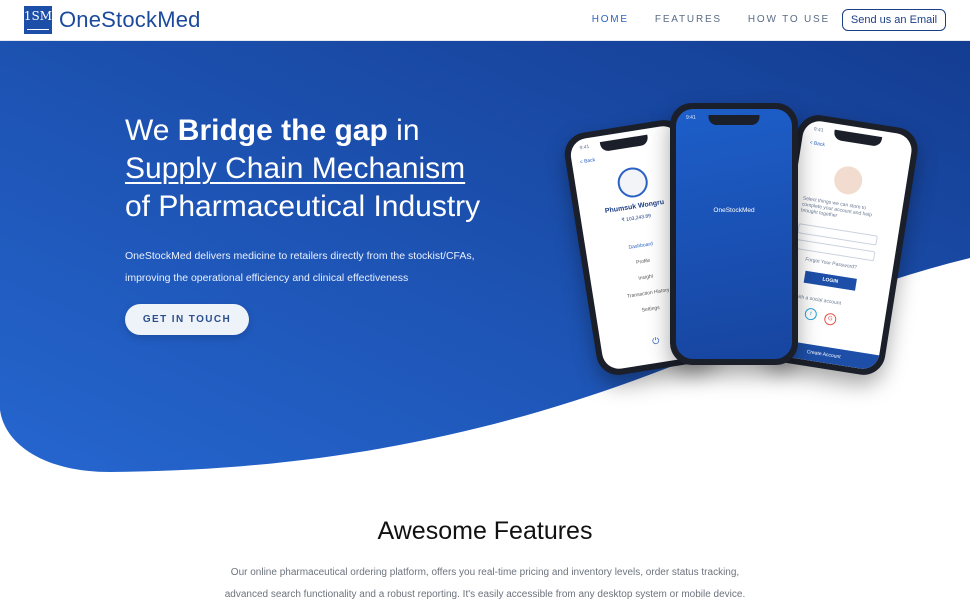 The width and height of the screenshot is (970, 601). I want to click on phone-splash-screen: 9:41 OneStockMed, so click(734, 234).